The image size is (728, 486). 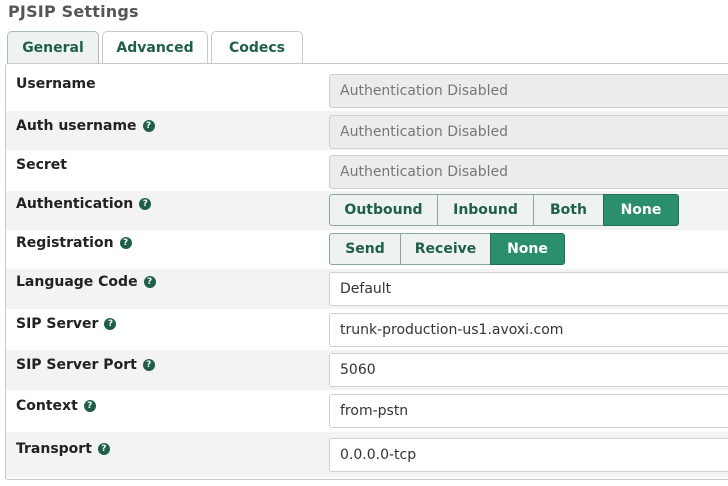 What do you see at coordinates (41, 165) in the screenshot?
I see `secret-label: Secret` at bounding box center [41, 165].